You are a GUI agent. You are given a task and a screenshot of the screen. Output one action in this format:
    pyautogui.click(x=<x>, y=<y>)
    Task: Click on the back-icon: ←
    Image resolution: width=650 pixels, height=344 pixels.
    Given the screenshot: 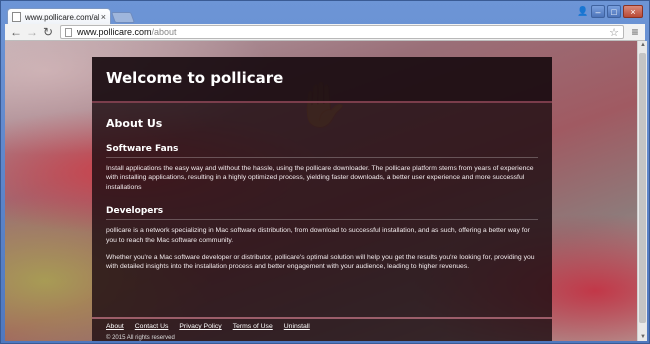 What is the action you would take?
    pyautogui.click(x=16, y=32)
    